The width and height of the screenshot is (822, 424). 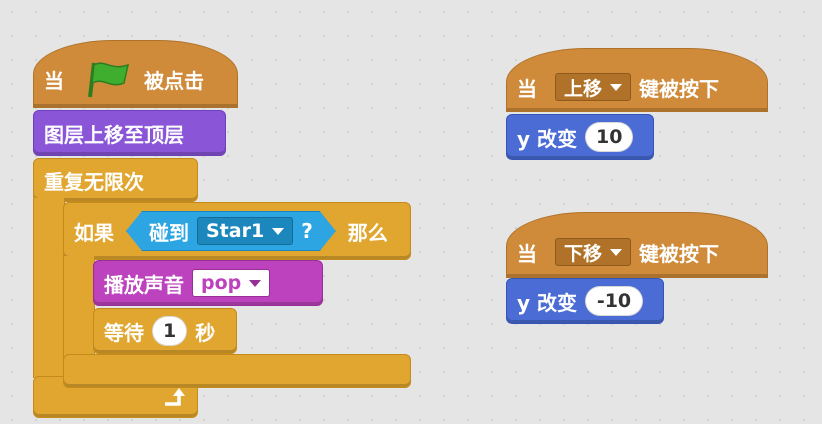 I want to click on go-to-front-label: 图层上移至顶层, so click(x=114, y=134).